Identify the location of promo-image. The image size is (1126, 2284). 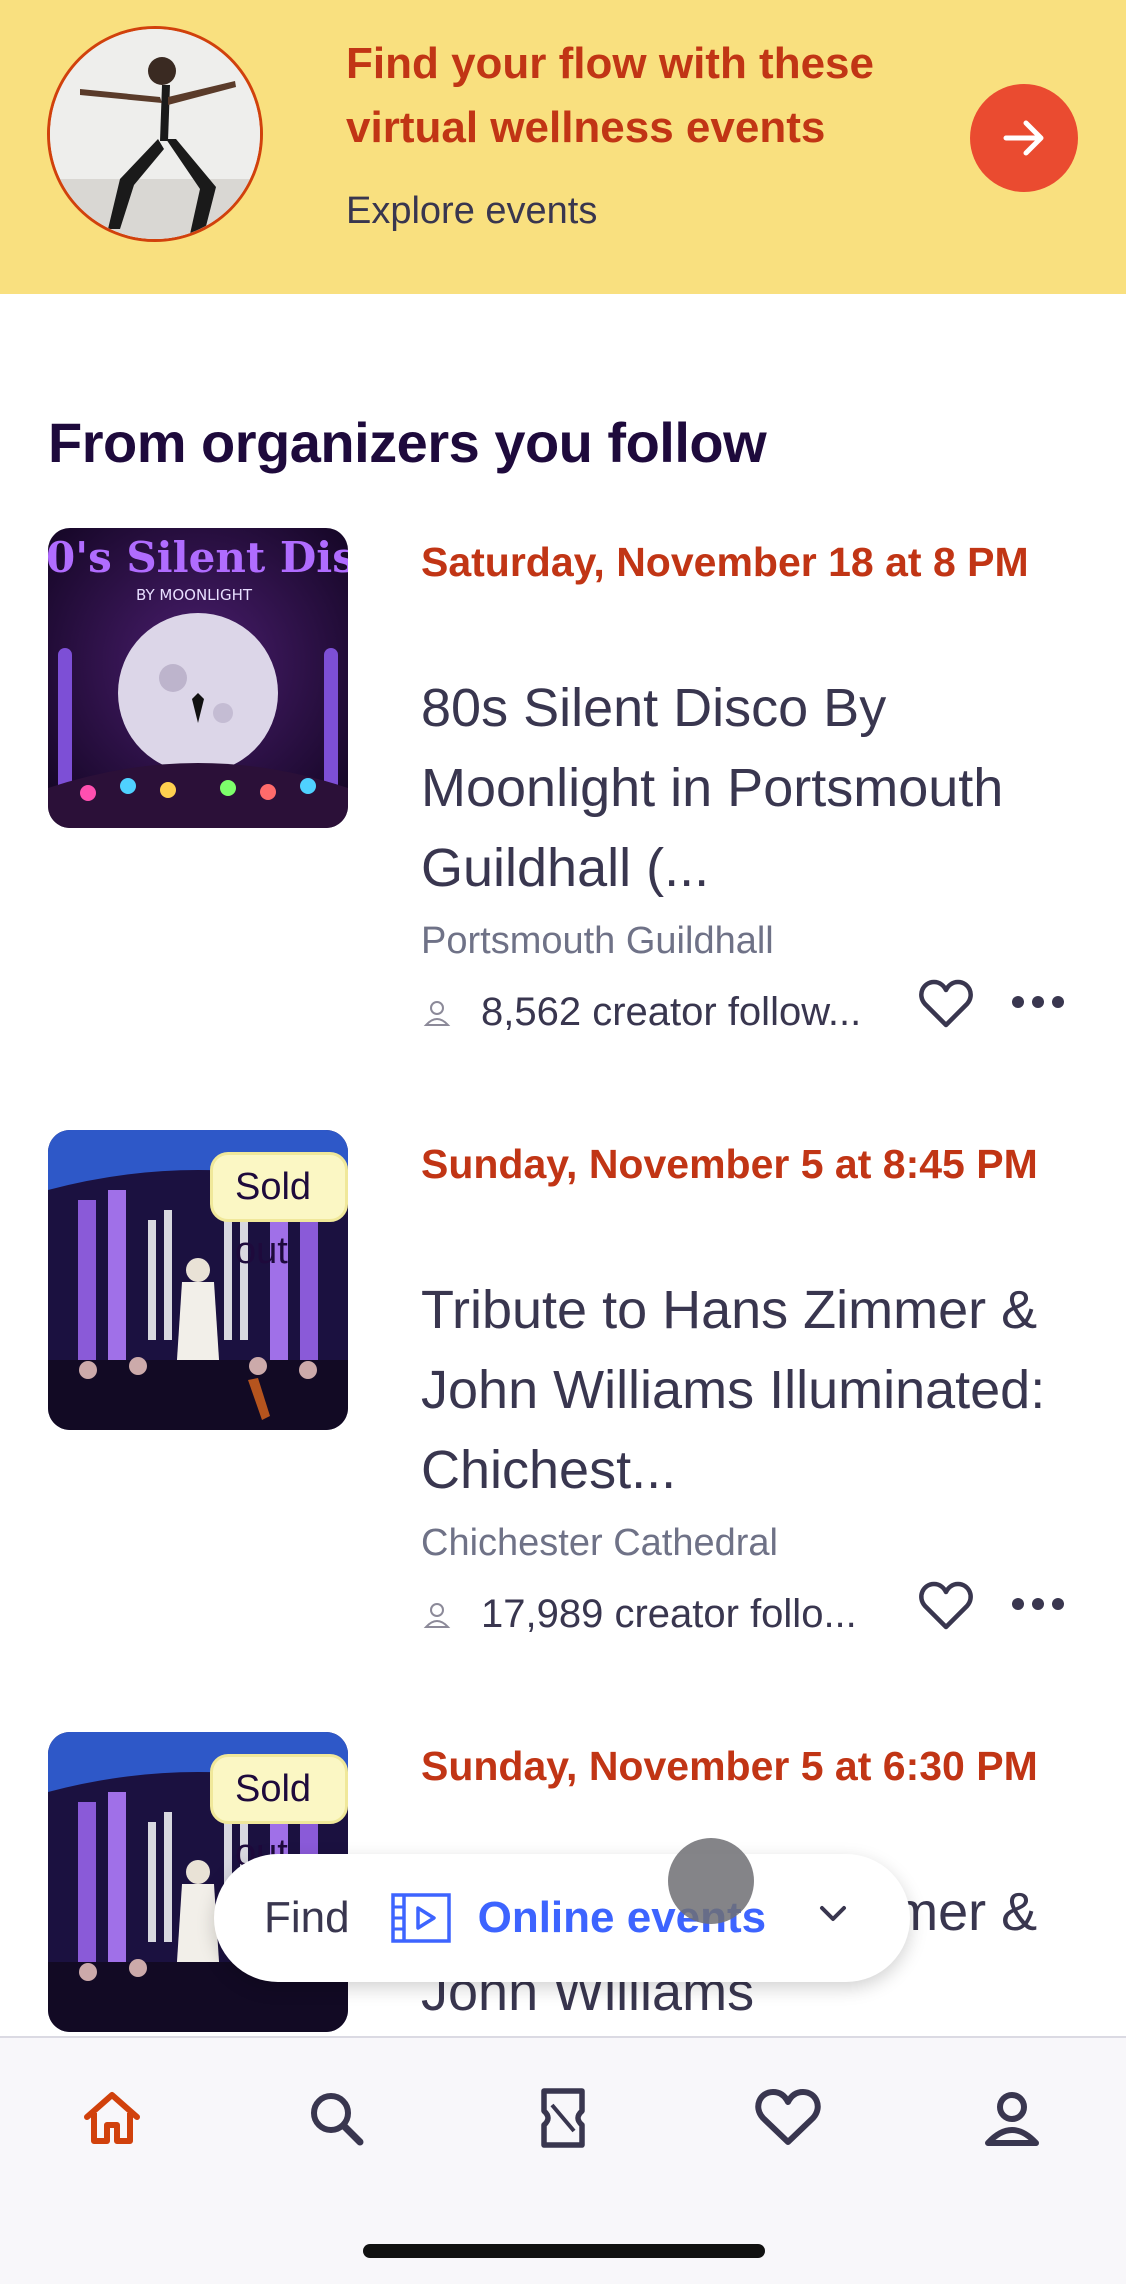
(155, 134).